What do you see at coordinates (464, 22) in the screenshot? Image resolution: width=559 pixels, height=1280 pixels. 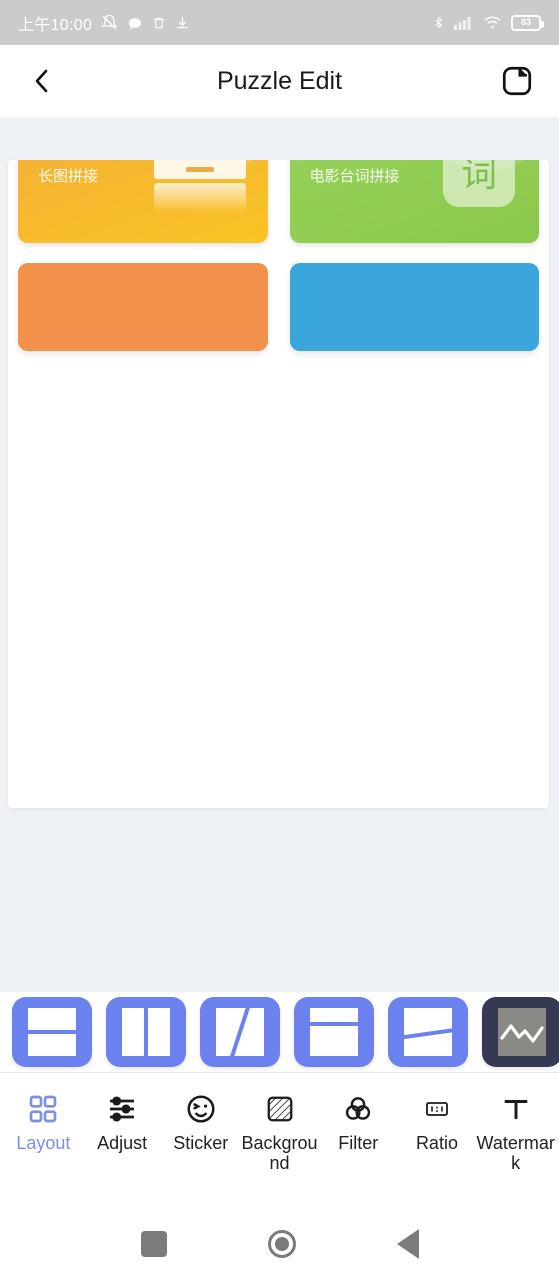 I see `signal-bars-icon` at bounding box center [464, 22].